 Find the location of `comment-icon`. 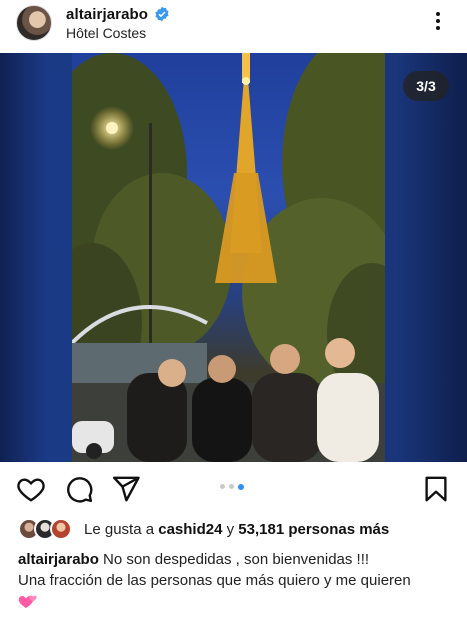

comment-icon is located at coordinates (79, 489).